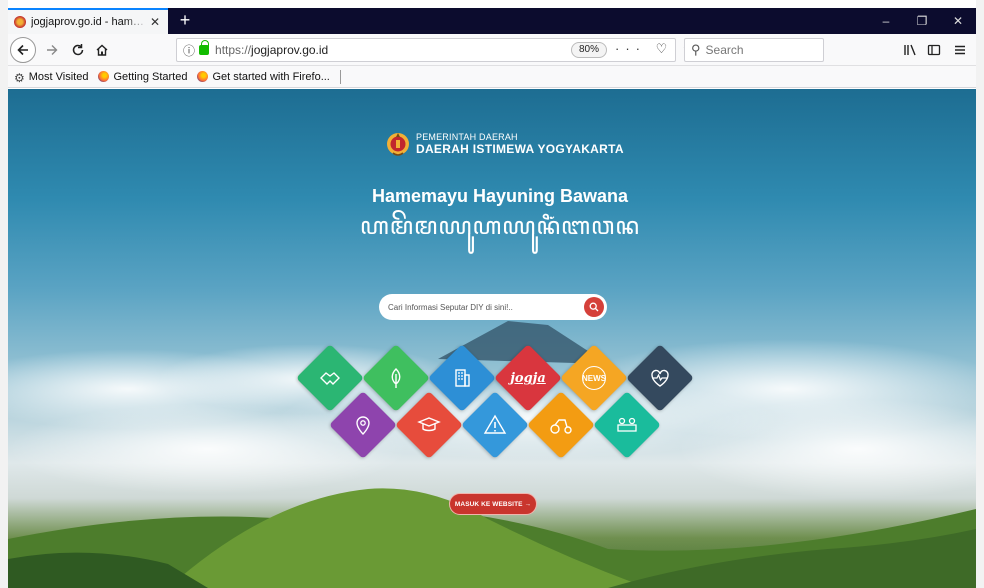 This screenshot has width=984, height=588. Describe the element at coordinates (233, 50) in the screenshot. I see `url-scheme: https://` at that location.